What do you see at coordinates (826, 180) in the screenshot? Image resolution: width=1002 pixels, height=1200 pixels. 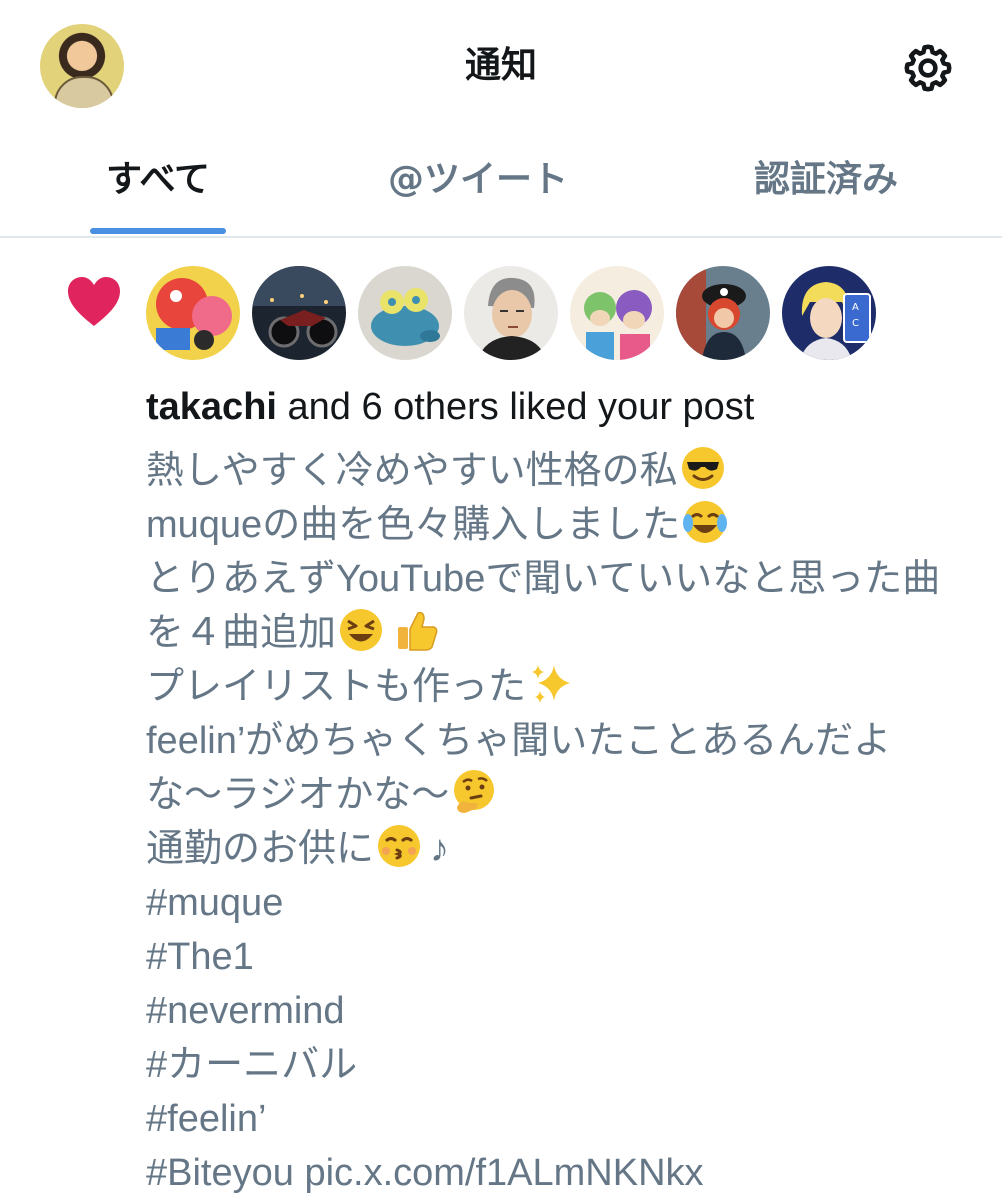 I see `tab-verified: 認証済み` at bounding box center [826, 180].